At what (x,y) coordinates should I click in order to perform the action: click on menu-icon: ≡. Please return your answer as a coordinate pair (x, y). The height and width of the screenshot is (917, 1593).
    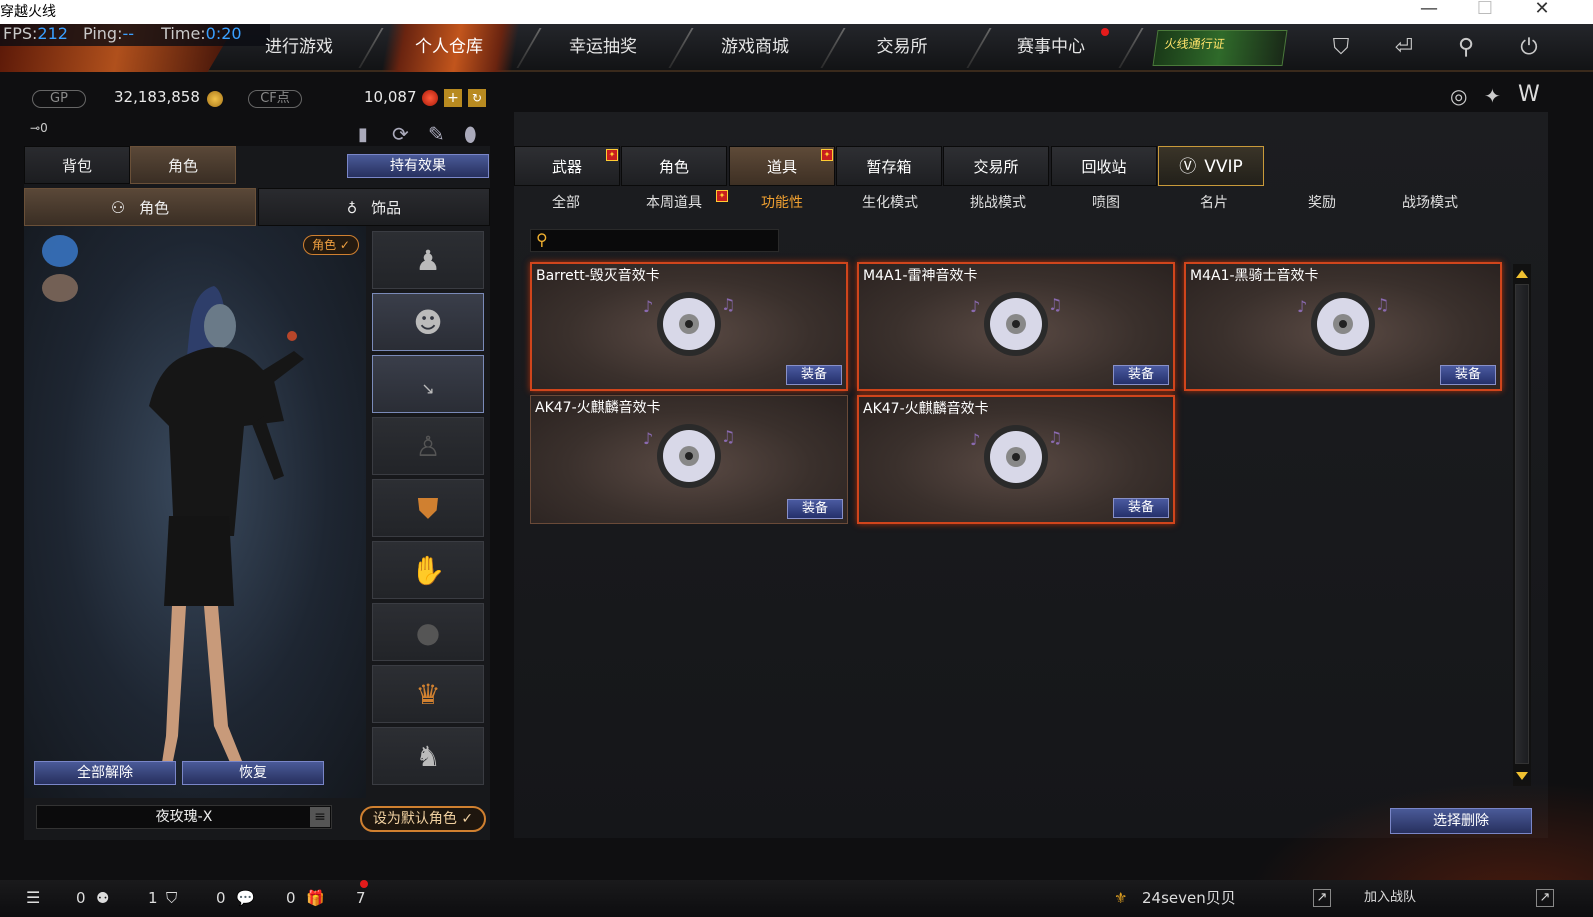
    Looking at the image, I should click on (320, 817).